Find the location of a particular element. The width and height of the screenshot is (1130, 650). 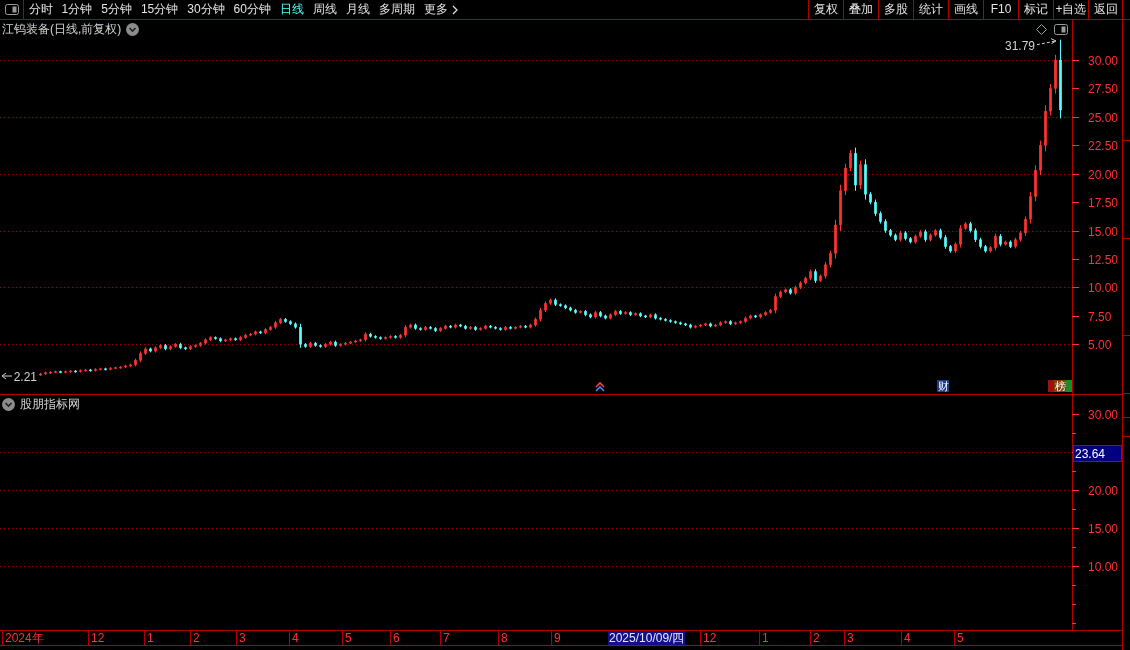

current-value-label: 23.64 is located at coordinates (1097, 453).